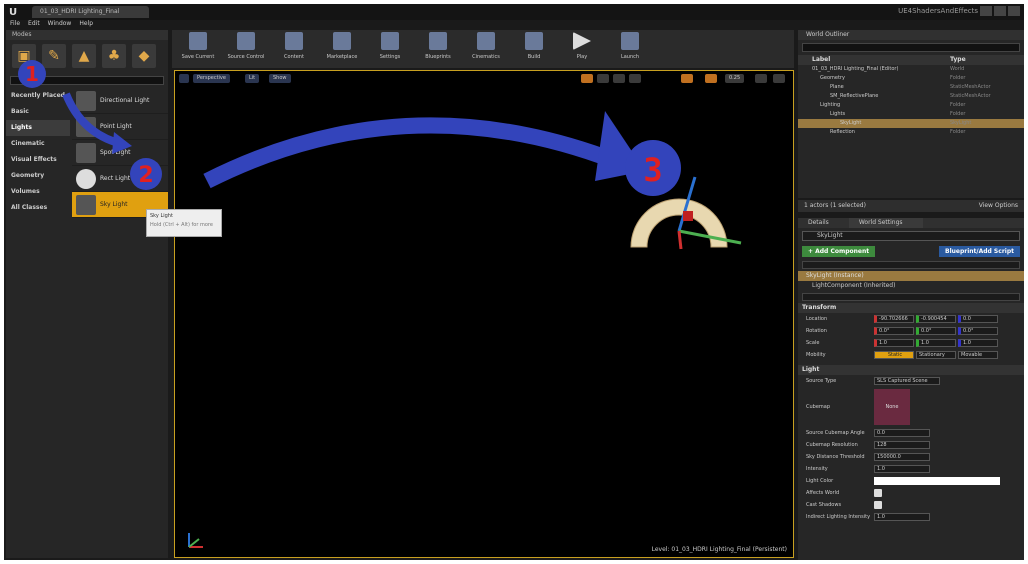 This screenshot has width=1028, height=564. I want to click on blueprint-button: Blueprint/Add Script, so click(979, 251).